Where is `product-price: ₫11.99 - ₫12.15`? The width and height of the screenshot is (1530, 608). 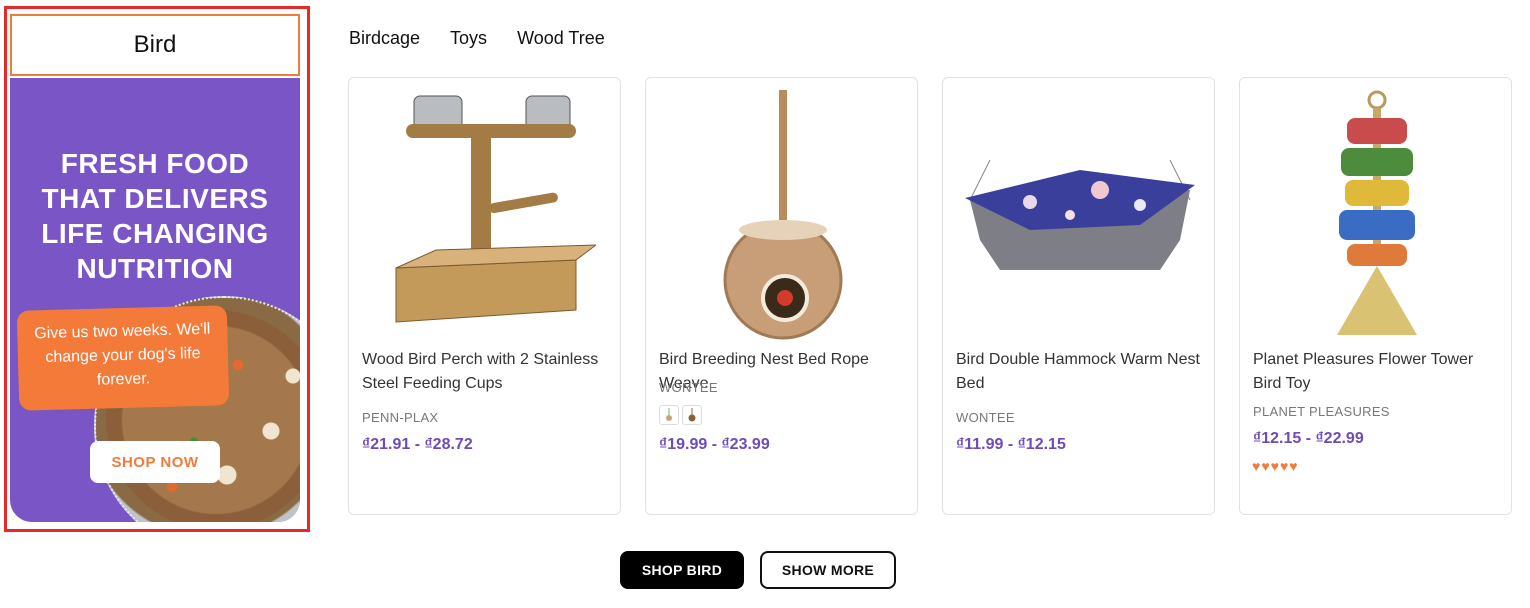
product-price: ₫11.99 - ₫12.15 is located at coordinates (1011, 444).